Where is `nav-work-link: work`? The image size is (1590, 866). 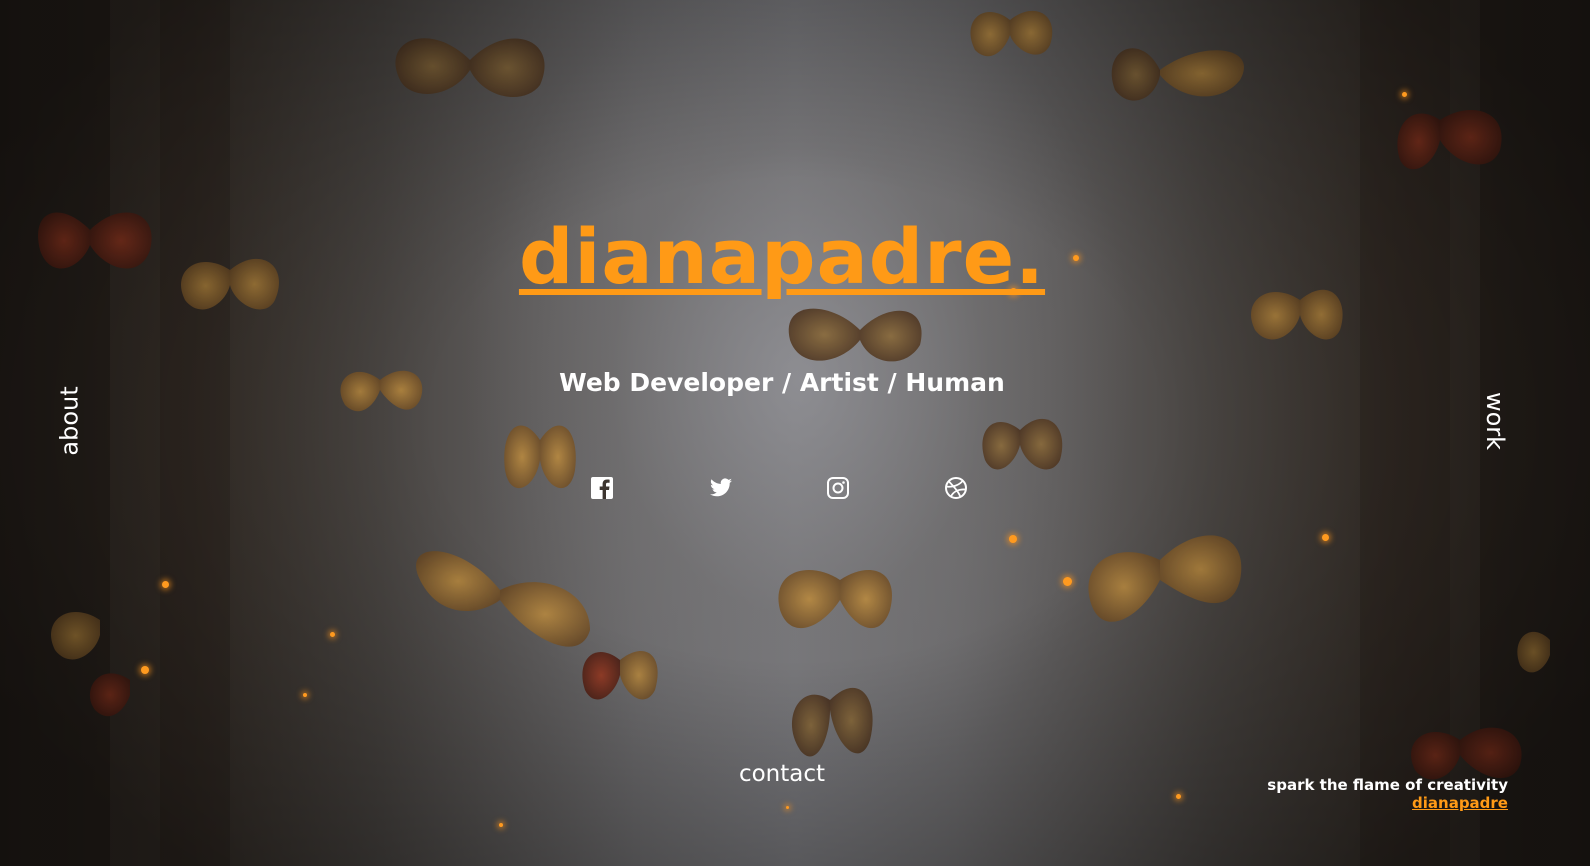
nav-work-link: work is located at coordinates (1495, 421).